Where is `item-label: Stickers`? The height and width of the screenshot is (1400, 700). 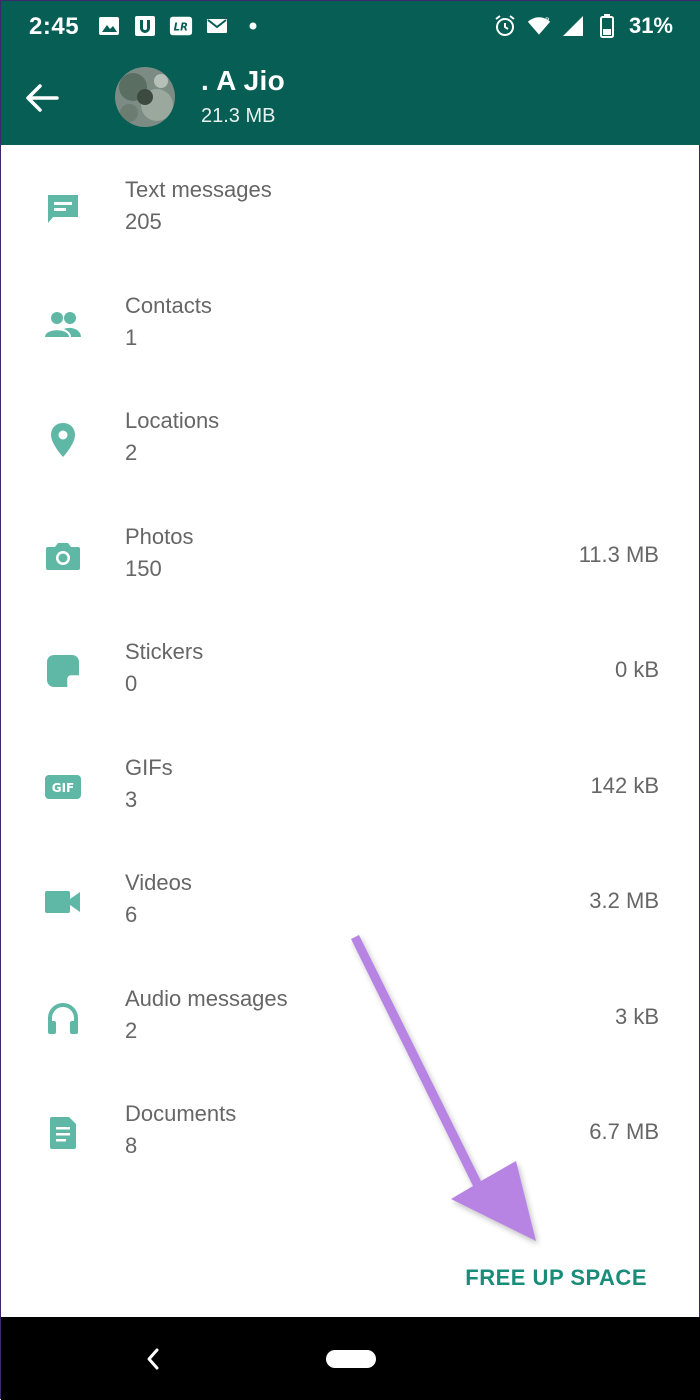 item-label: Stickers is located at coordinates (164, 651).